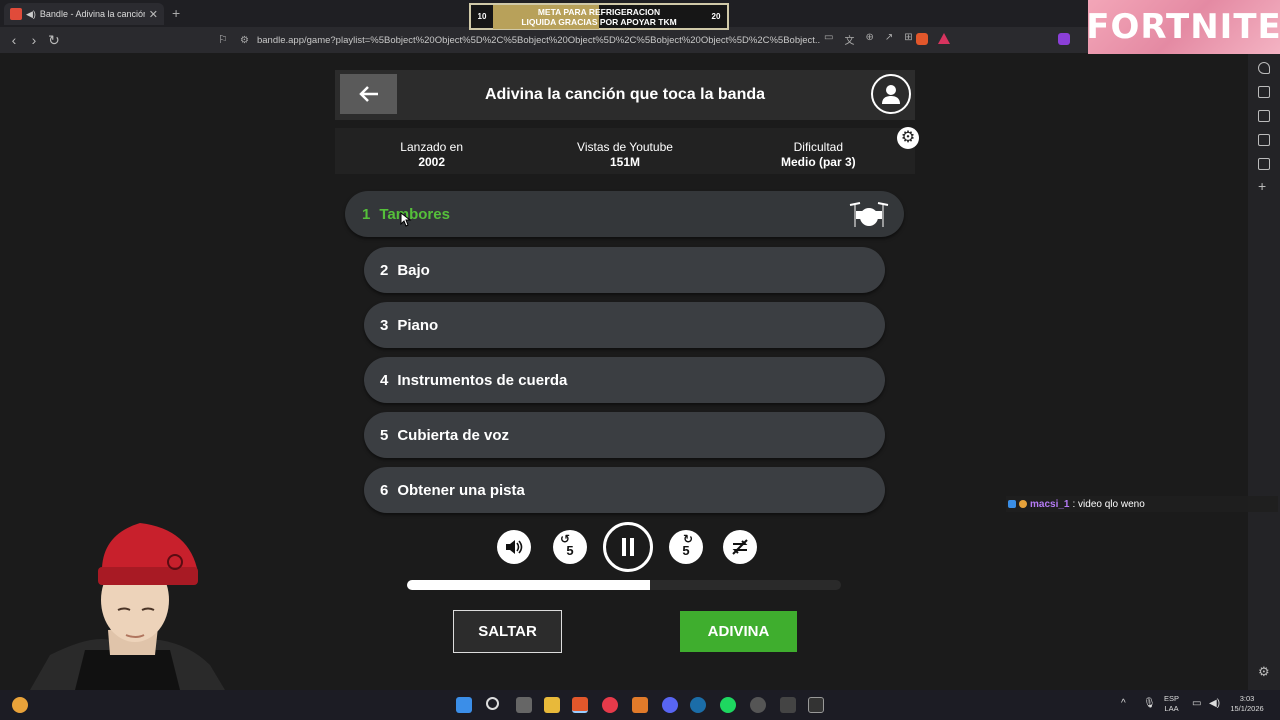 The image size is (1280, 720). What do you see at coordinates (529, 585) in the screenshot?
I see `progress-fill` at bounding box center [529, 585].